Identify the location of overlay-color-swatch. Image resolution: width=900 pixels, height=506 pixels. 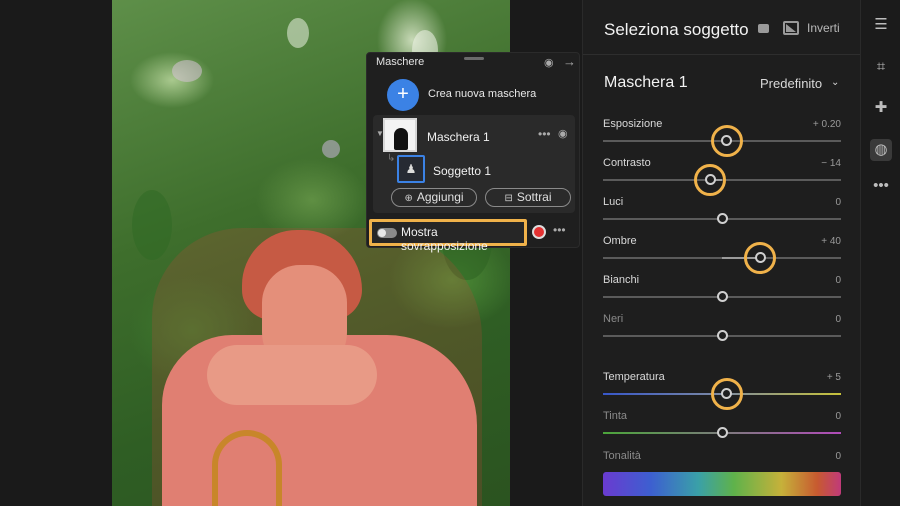
(539, 232).